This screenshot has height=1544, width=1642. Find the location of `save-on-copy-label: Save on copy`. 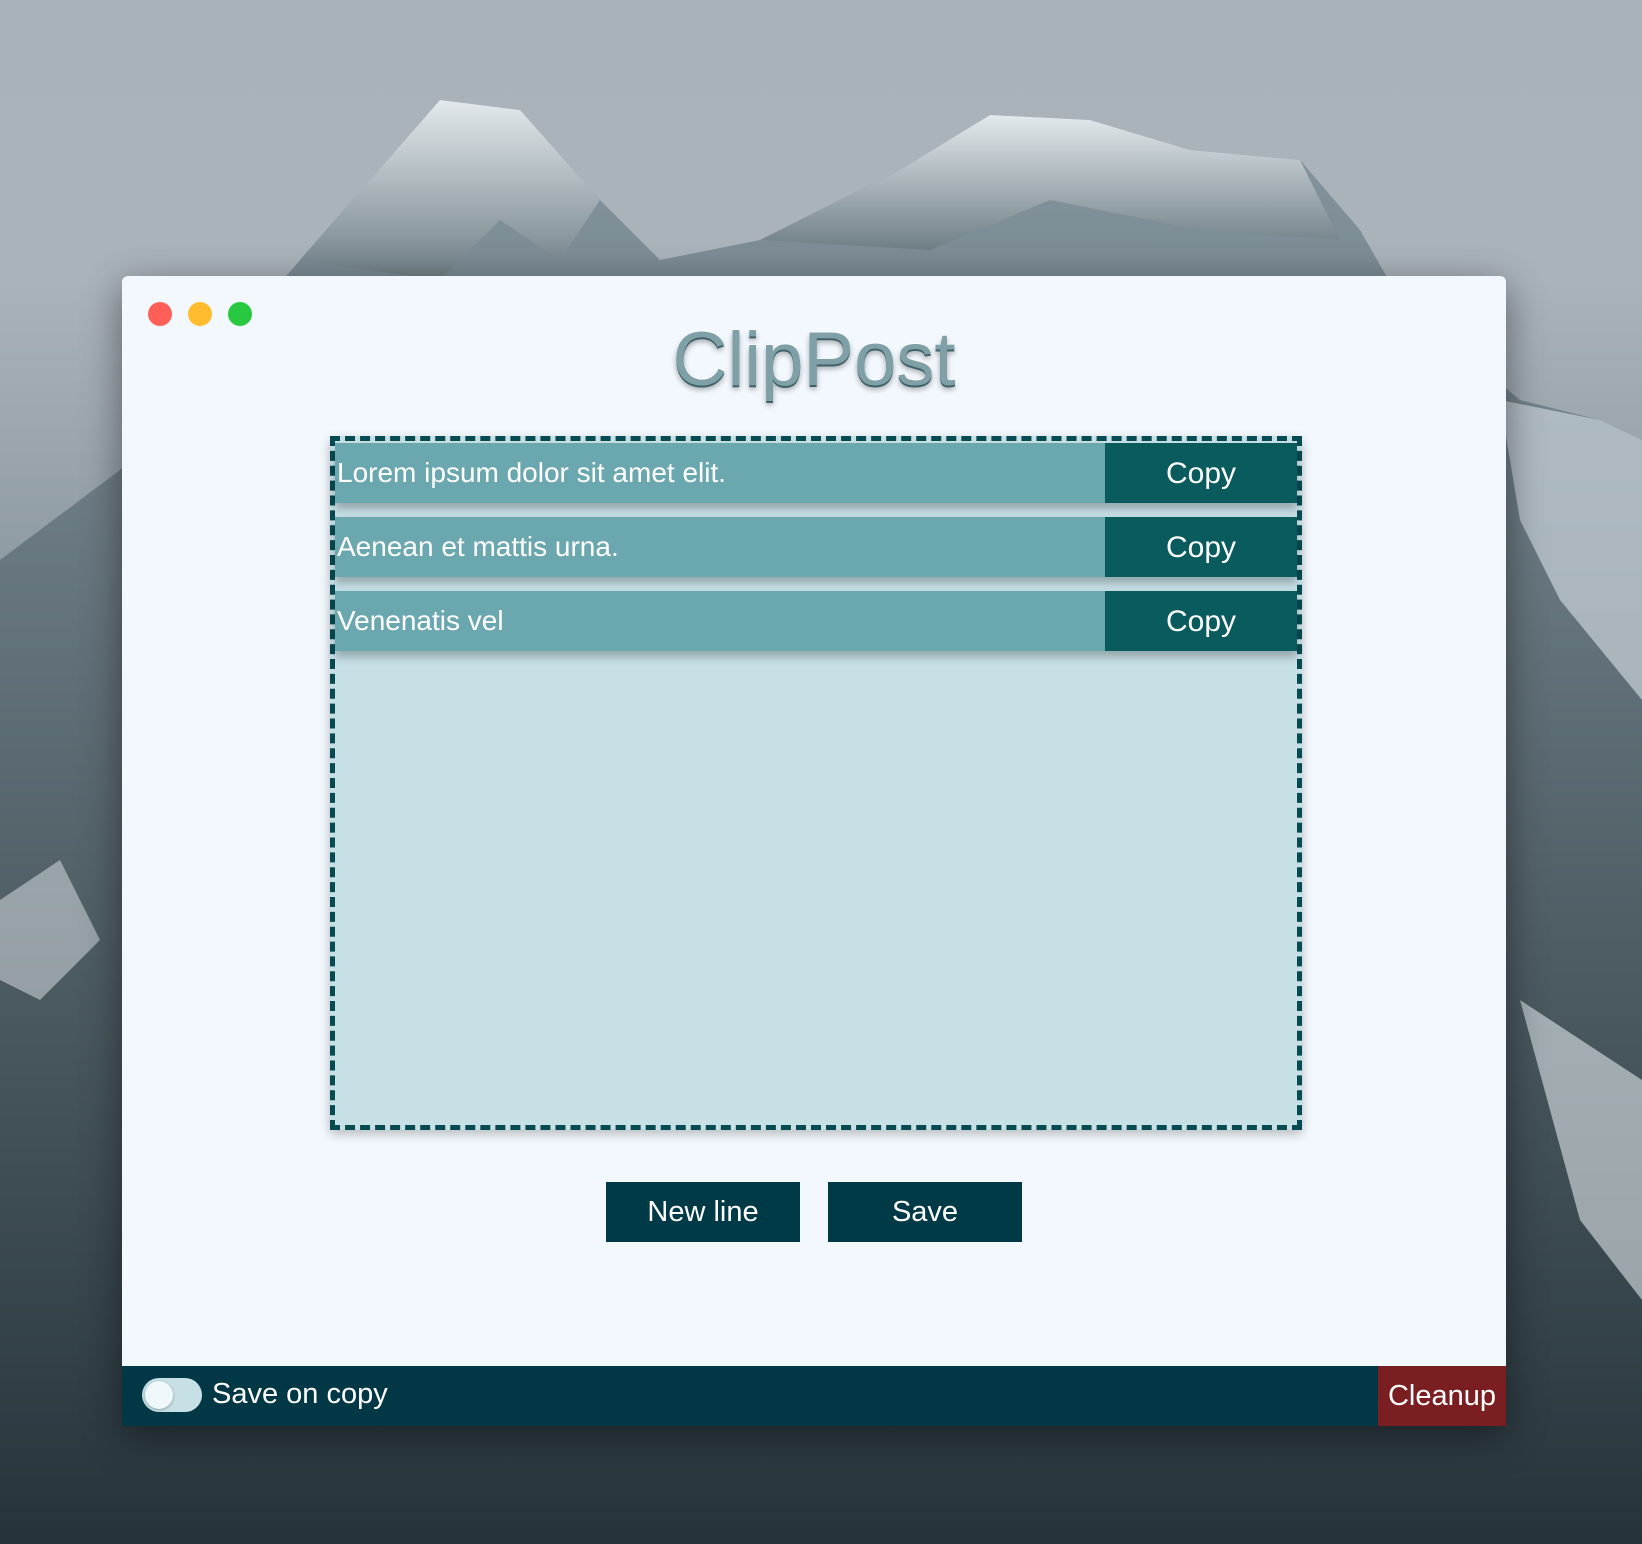

save-on-copy-label: Save on copy is located at coordinates (300, 1394).